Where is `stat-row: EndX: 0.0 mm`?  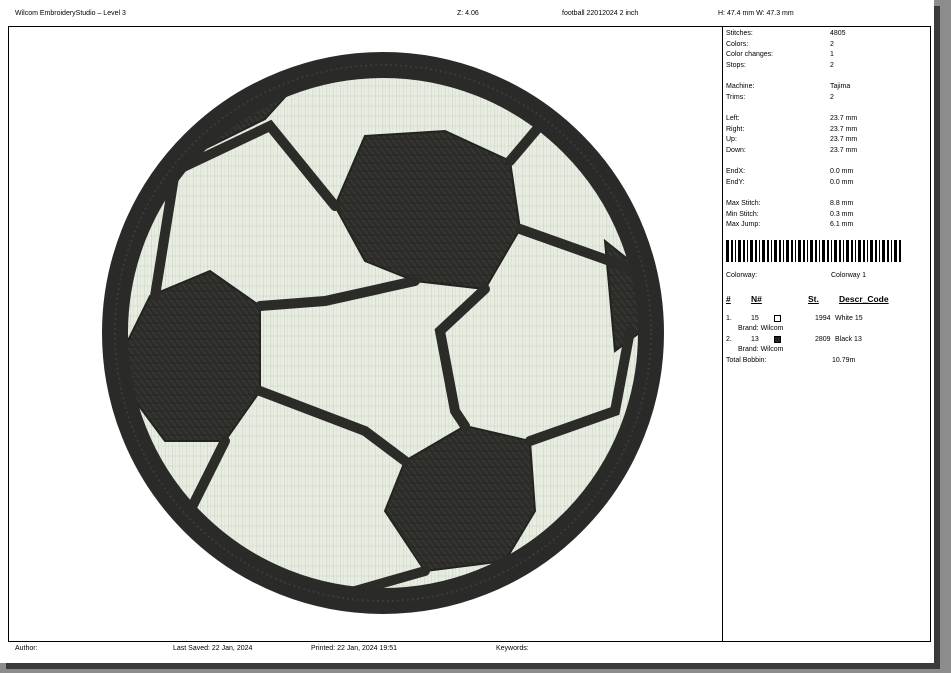 stat-row: EndX: 0.0 mm is located at coordinates (790, 171).